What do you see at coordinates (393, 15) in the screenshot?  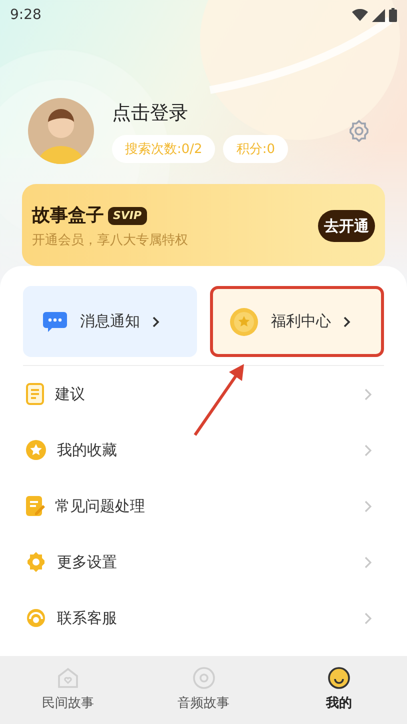 I see `battery-icon` at bounding box center [393, 15].